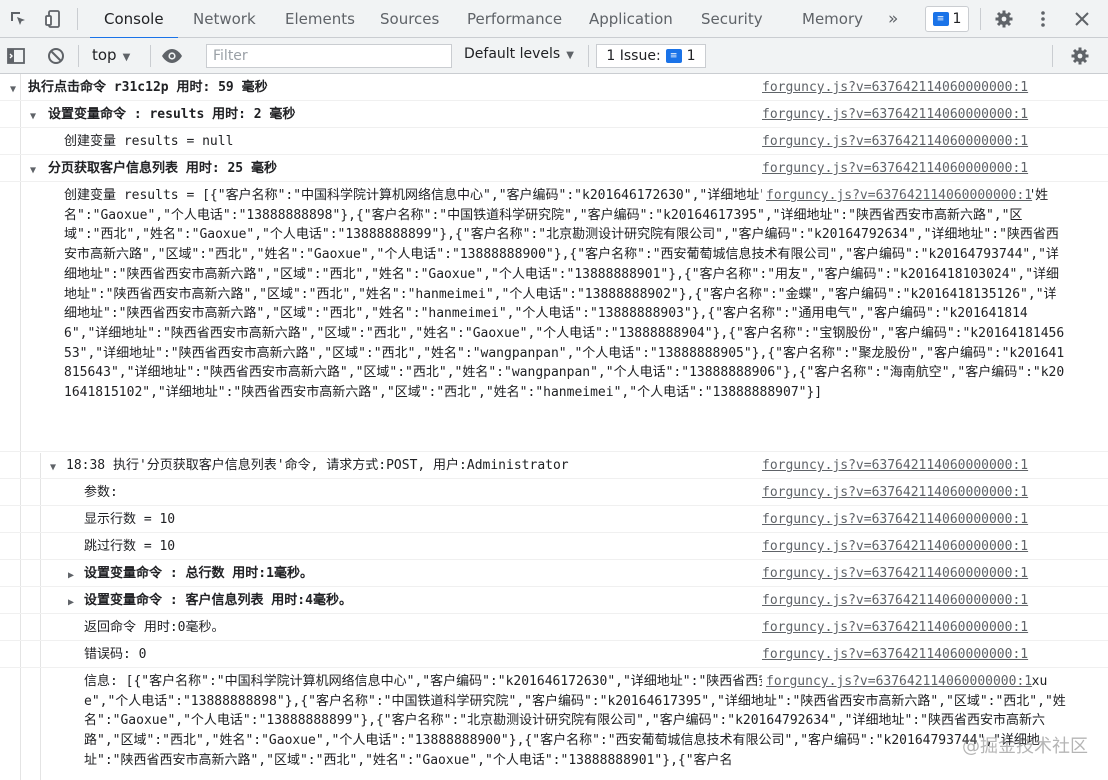  Describe the element at coordinates (1004, 19) in the screenshot. I see `settings-gear-icon` at that location.